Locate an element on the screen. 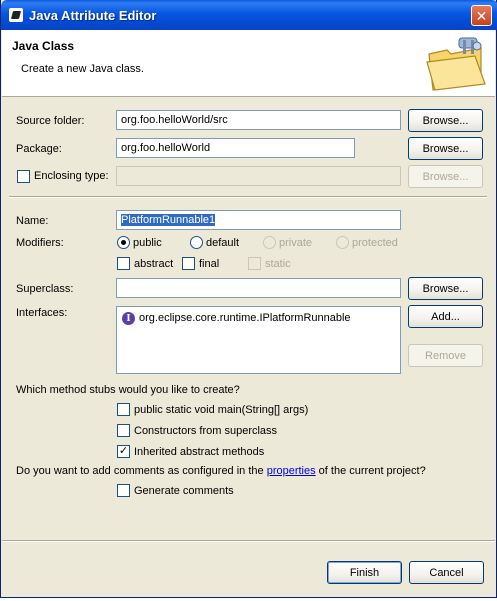 The width and height of the screenshot is (497, 601). cancel-button: Cancel is located at coordinates (446, 572).